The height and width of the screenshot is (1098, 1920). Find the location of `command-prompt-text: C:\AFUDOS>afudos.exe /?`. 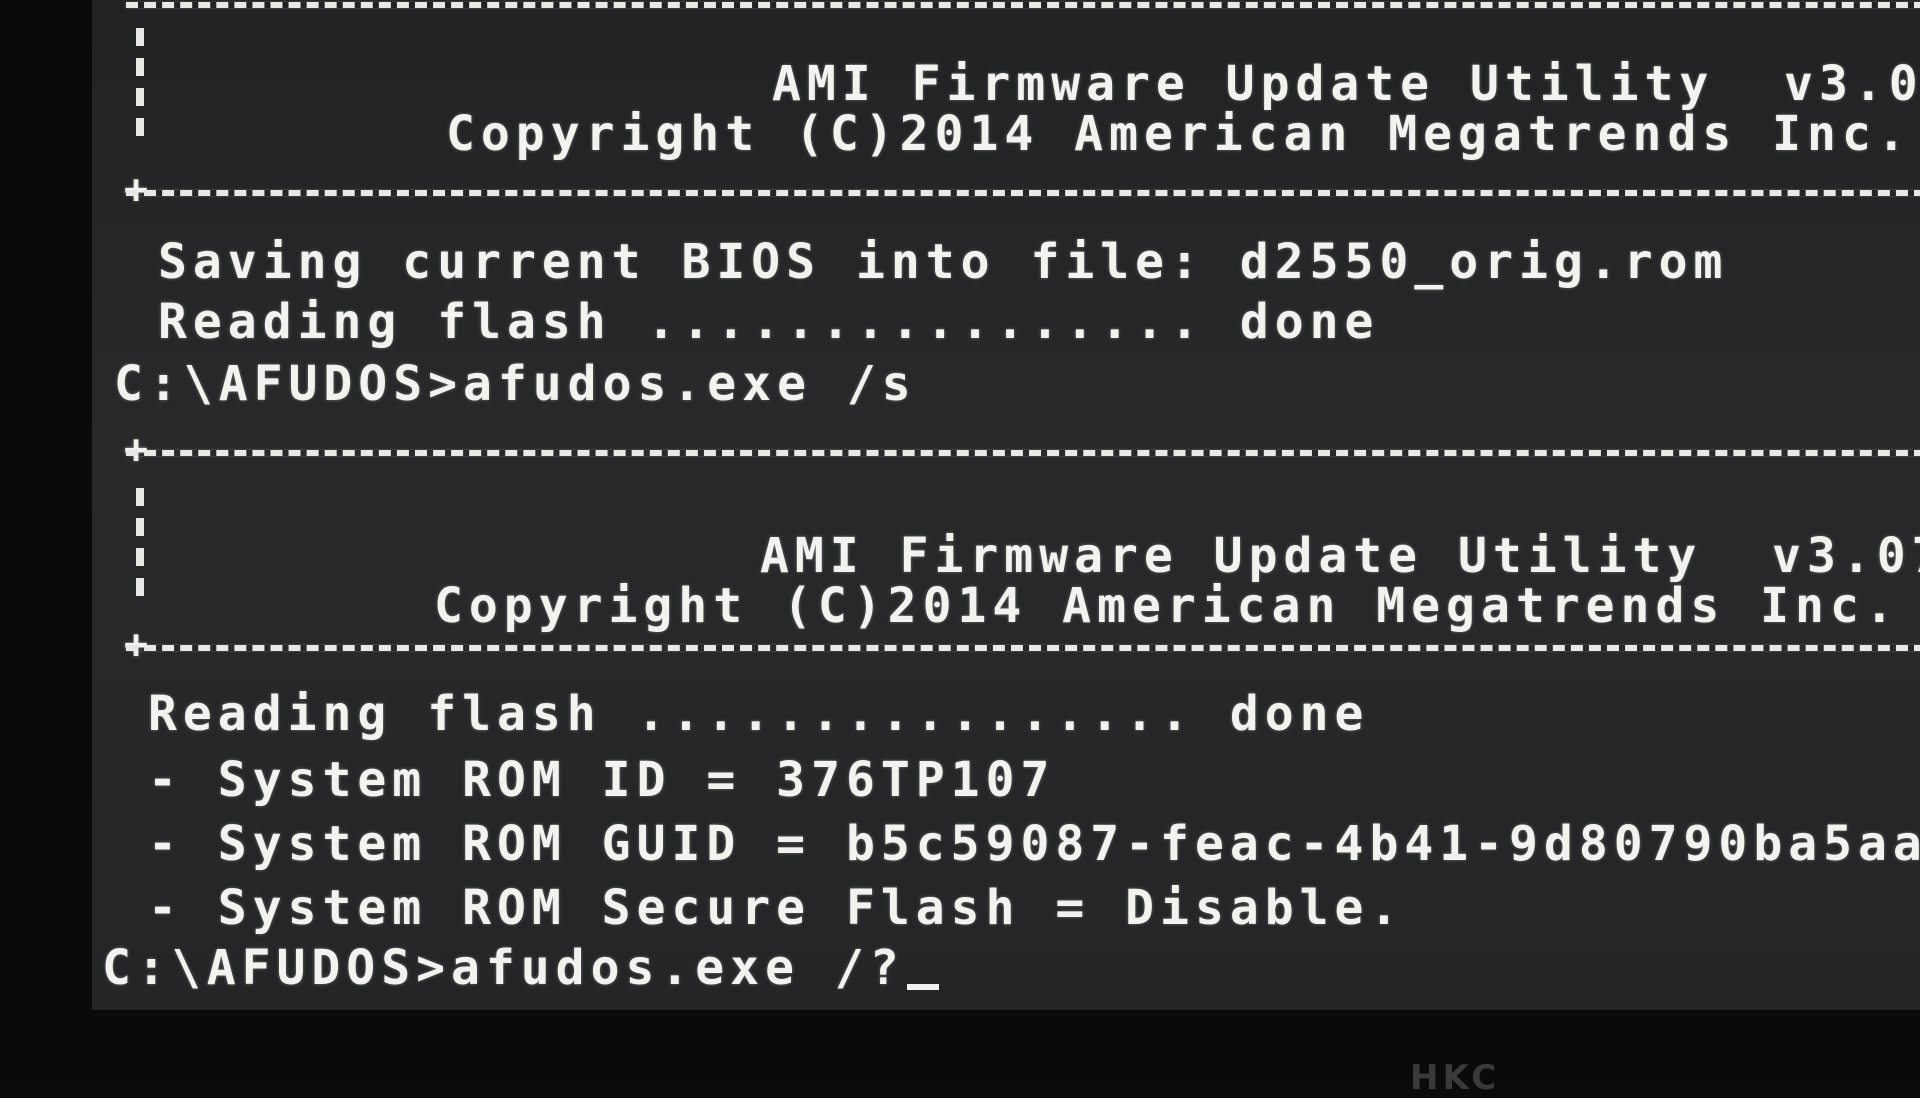

command-prompt-text: C:\AFUDOS>afudos.exe /? is located at coordinates (503, 968).